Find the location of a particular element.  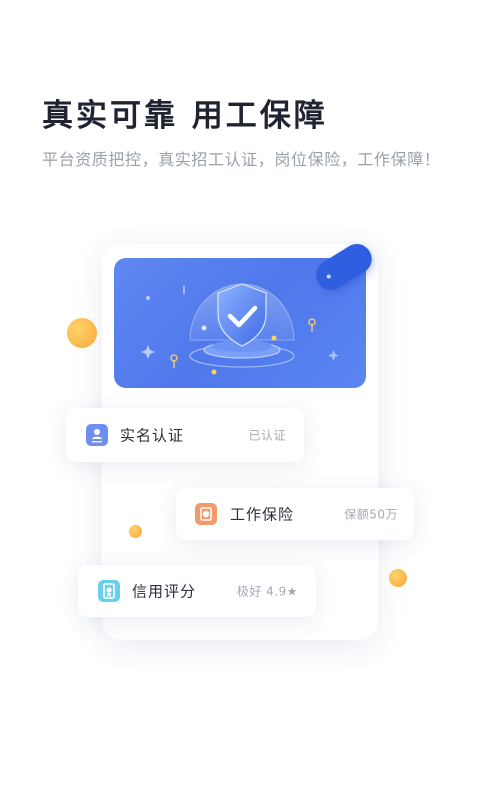

feature-card-insurance: 工作保险 保额50万 is located at coordinates (295, 514).